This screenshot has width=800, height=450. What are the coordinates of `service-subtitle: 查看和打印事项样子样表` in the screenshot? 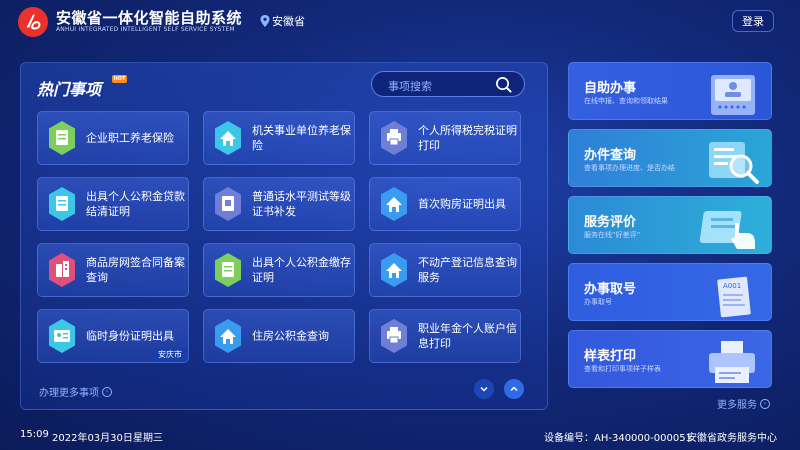 It's located at (622, 369).